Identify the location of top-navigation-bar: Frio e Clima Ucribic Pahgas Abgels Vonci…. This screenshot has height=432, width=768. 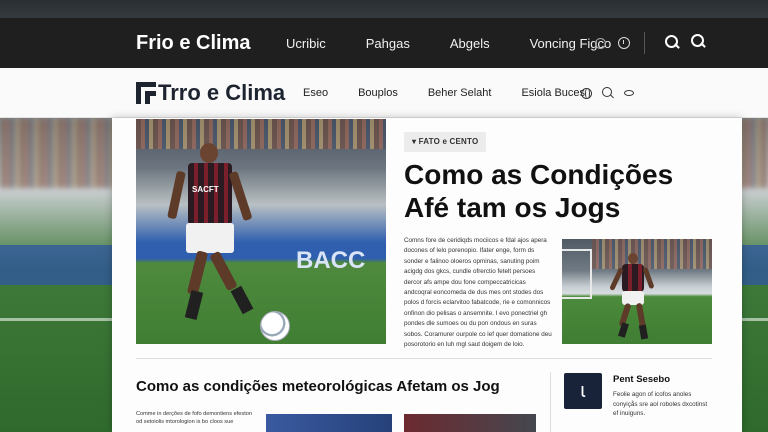
(384, 43).